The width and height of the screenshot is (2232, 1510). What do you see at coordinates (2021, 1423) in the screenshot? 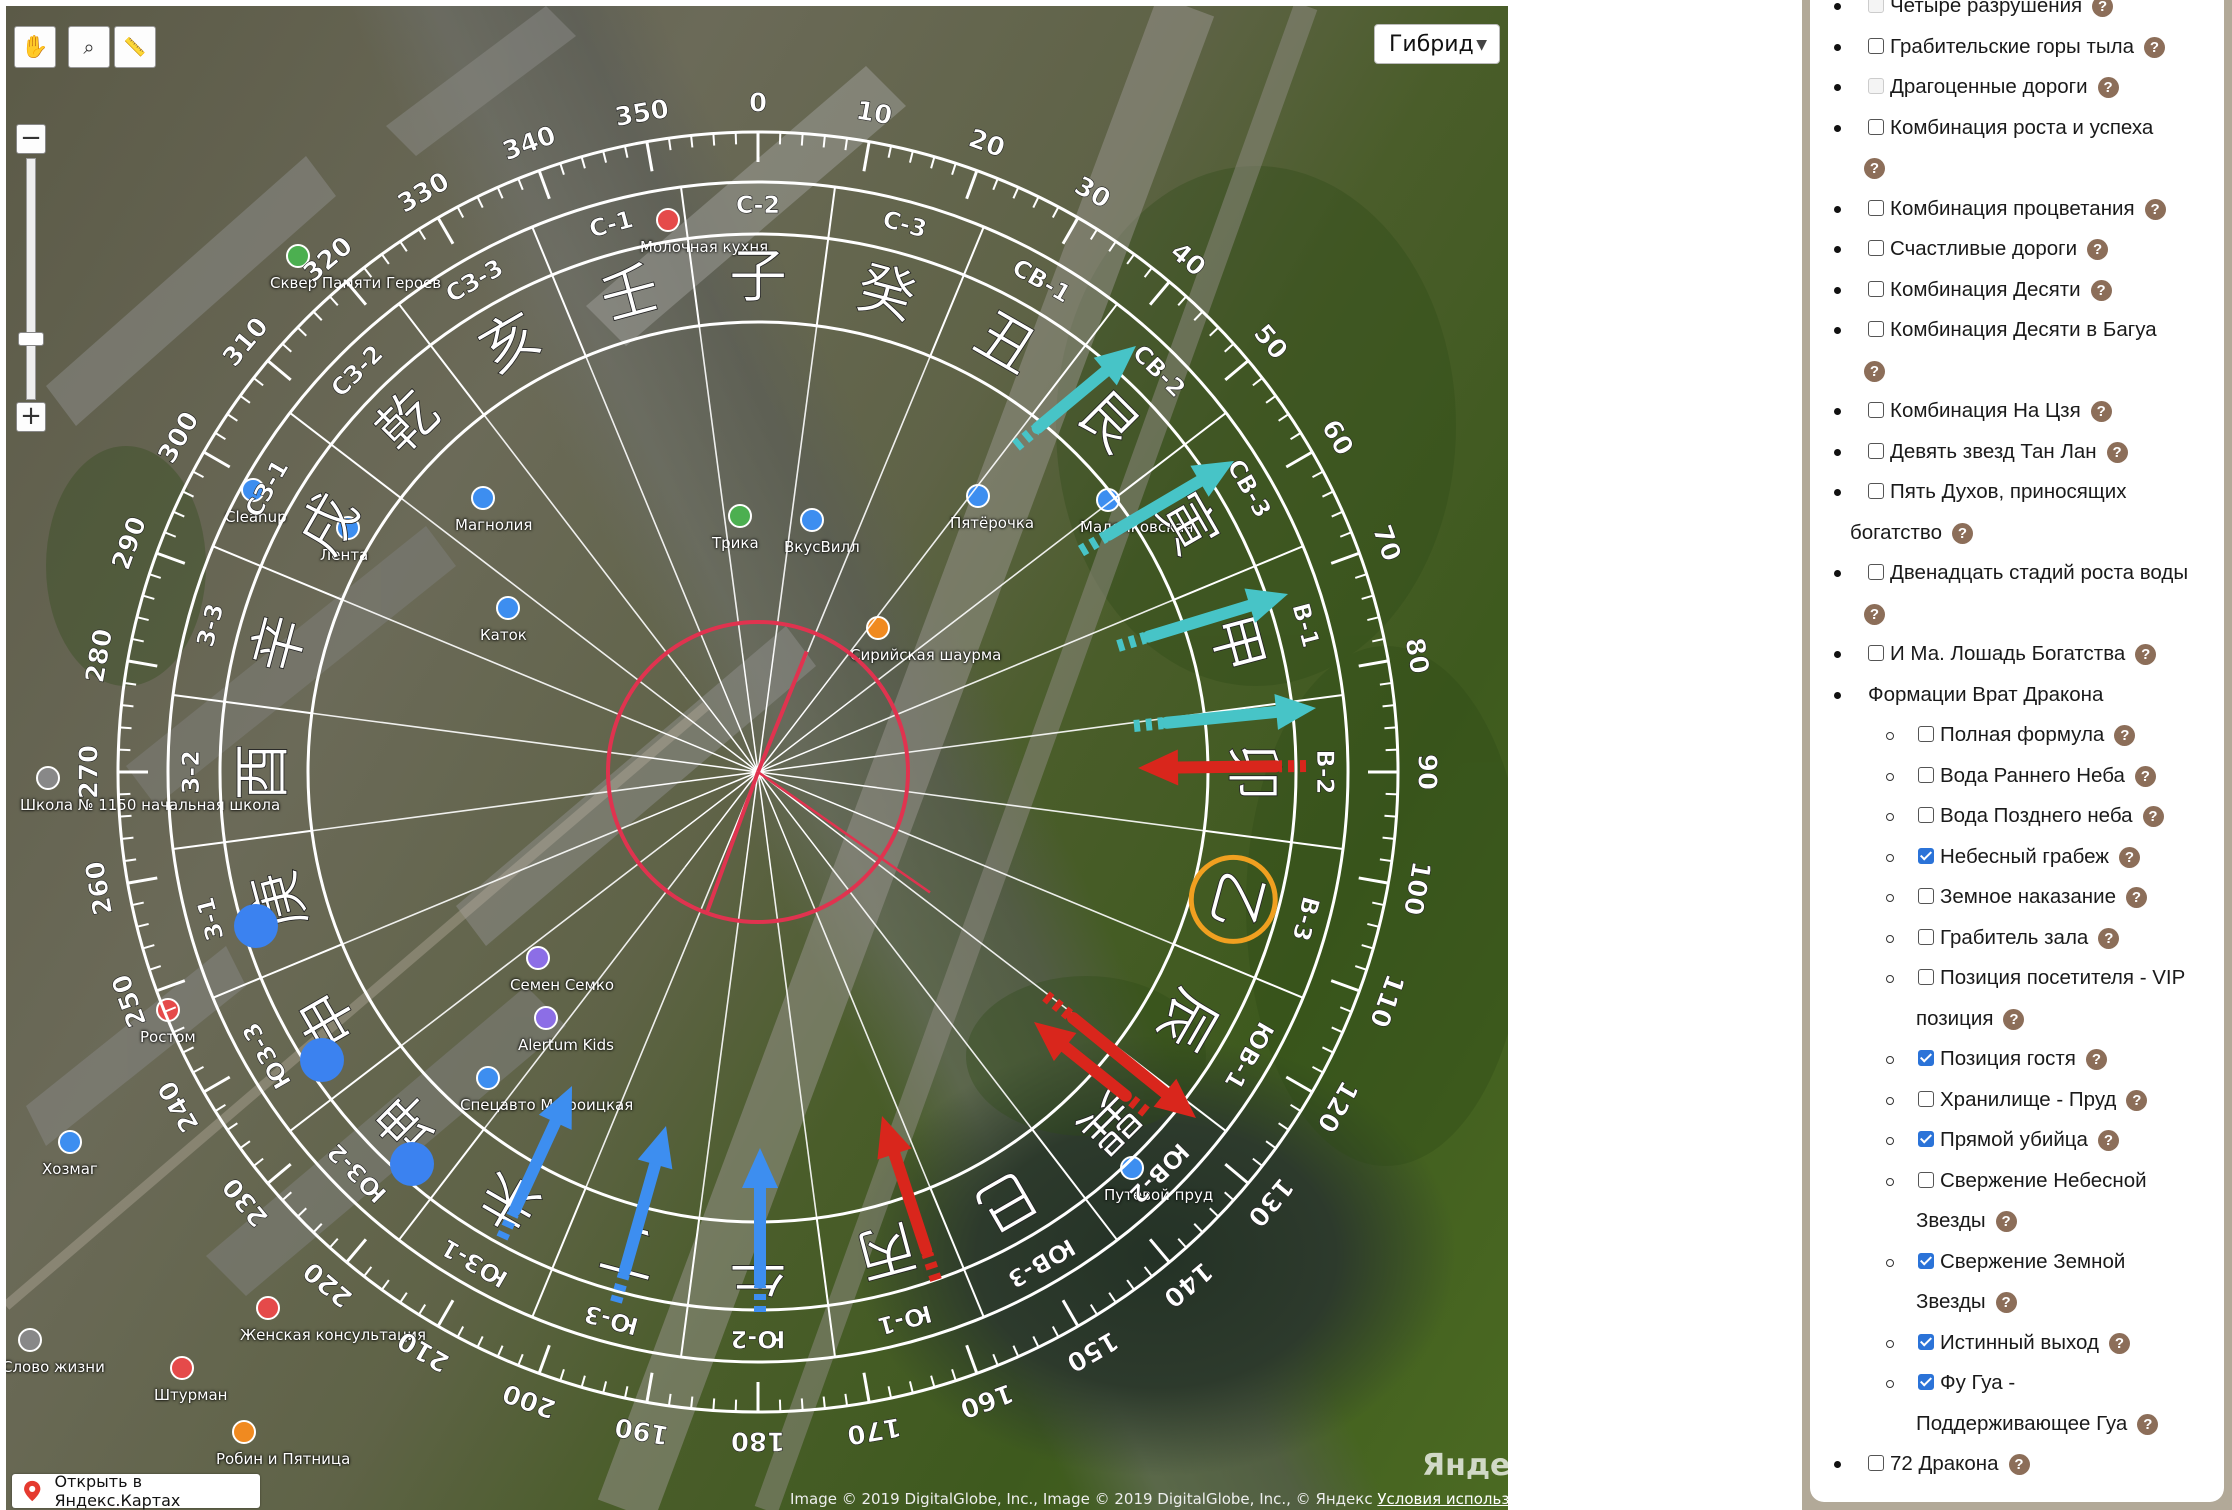
I see `formation-label-continued: Поддерживающее Гуа` at bounding box center [2021, 1423].